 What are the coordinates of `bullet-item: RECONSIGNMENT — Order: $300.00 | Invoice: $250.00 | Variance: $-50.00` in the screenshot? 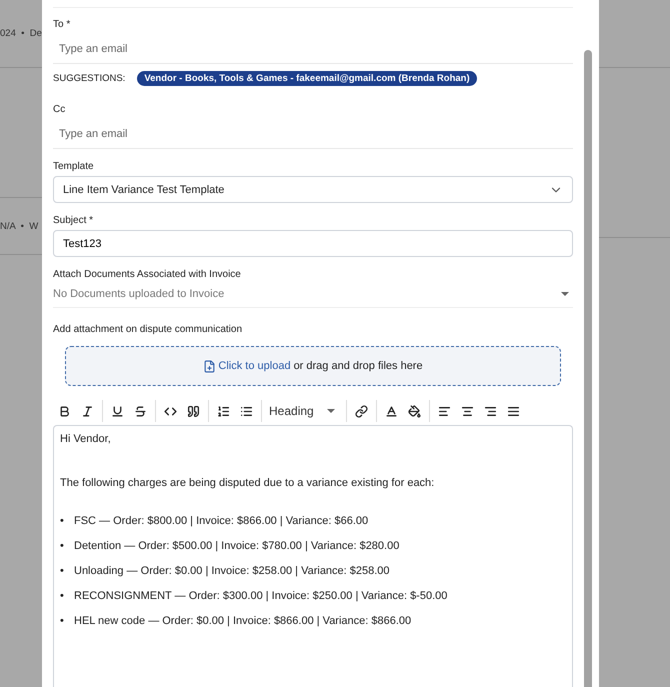 It's located at (261, 596).